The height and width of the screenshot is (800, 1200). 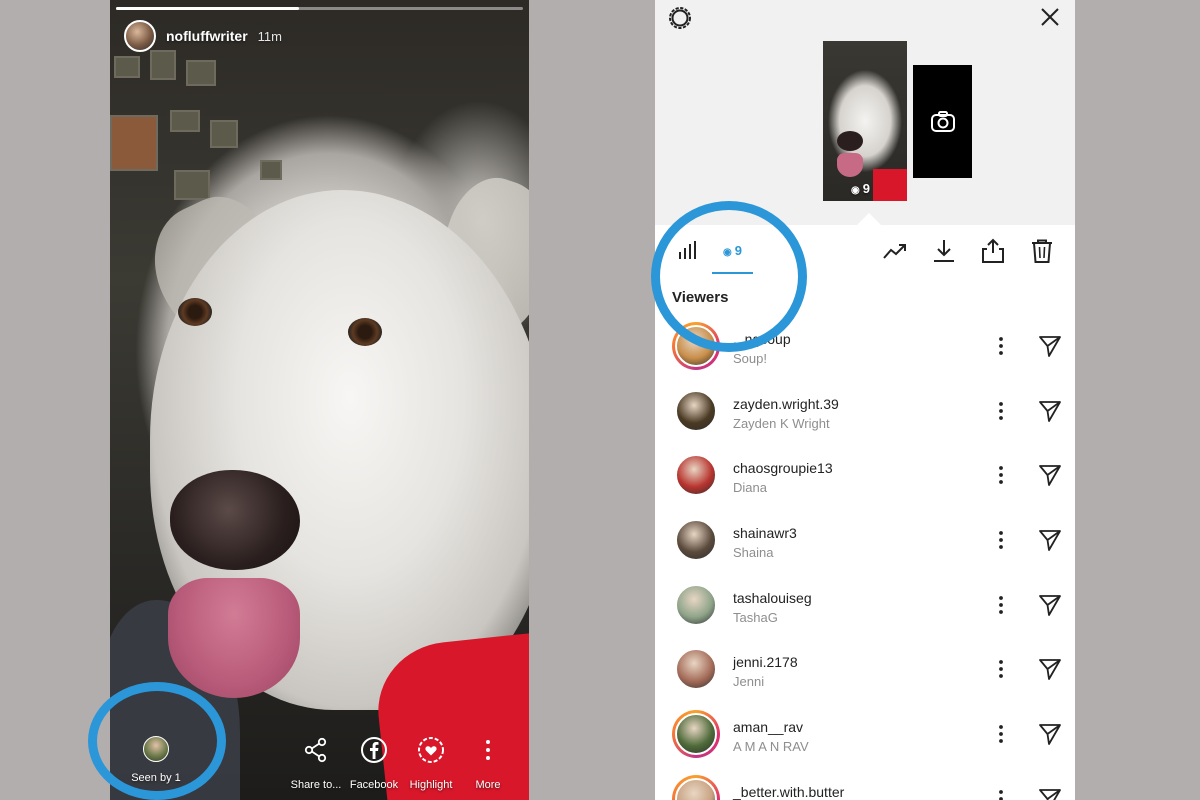 I want to click on more-vertical-icon, so click(x=488, y=750).